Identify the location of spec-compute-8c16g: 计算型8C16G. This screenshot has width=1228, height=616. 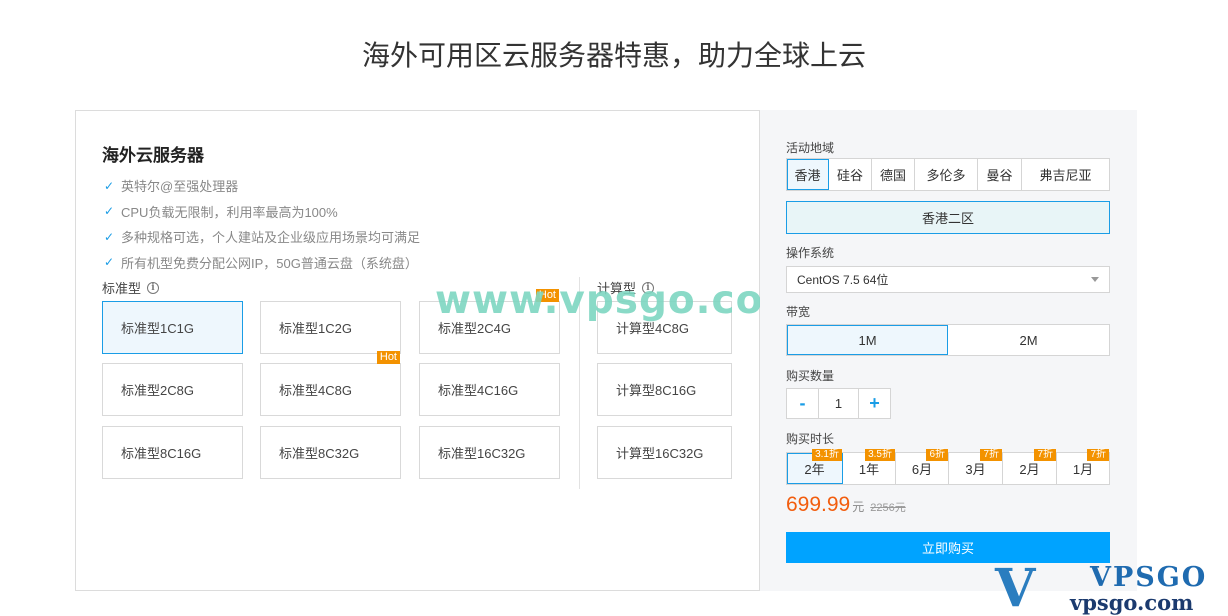
(664, 389).